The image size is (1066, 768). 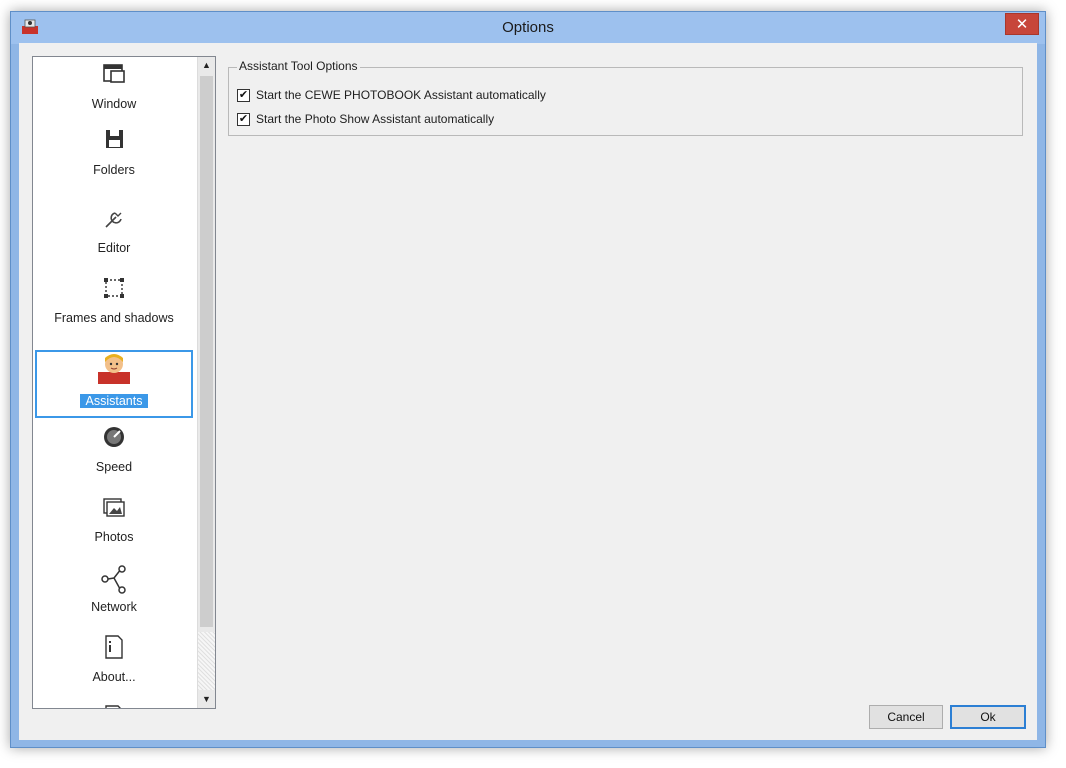 I want to click on nav-item-label: Frames and shadows, so click(x=114, y=318).